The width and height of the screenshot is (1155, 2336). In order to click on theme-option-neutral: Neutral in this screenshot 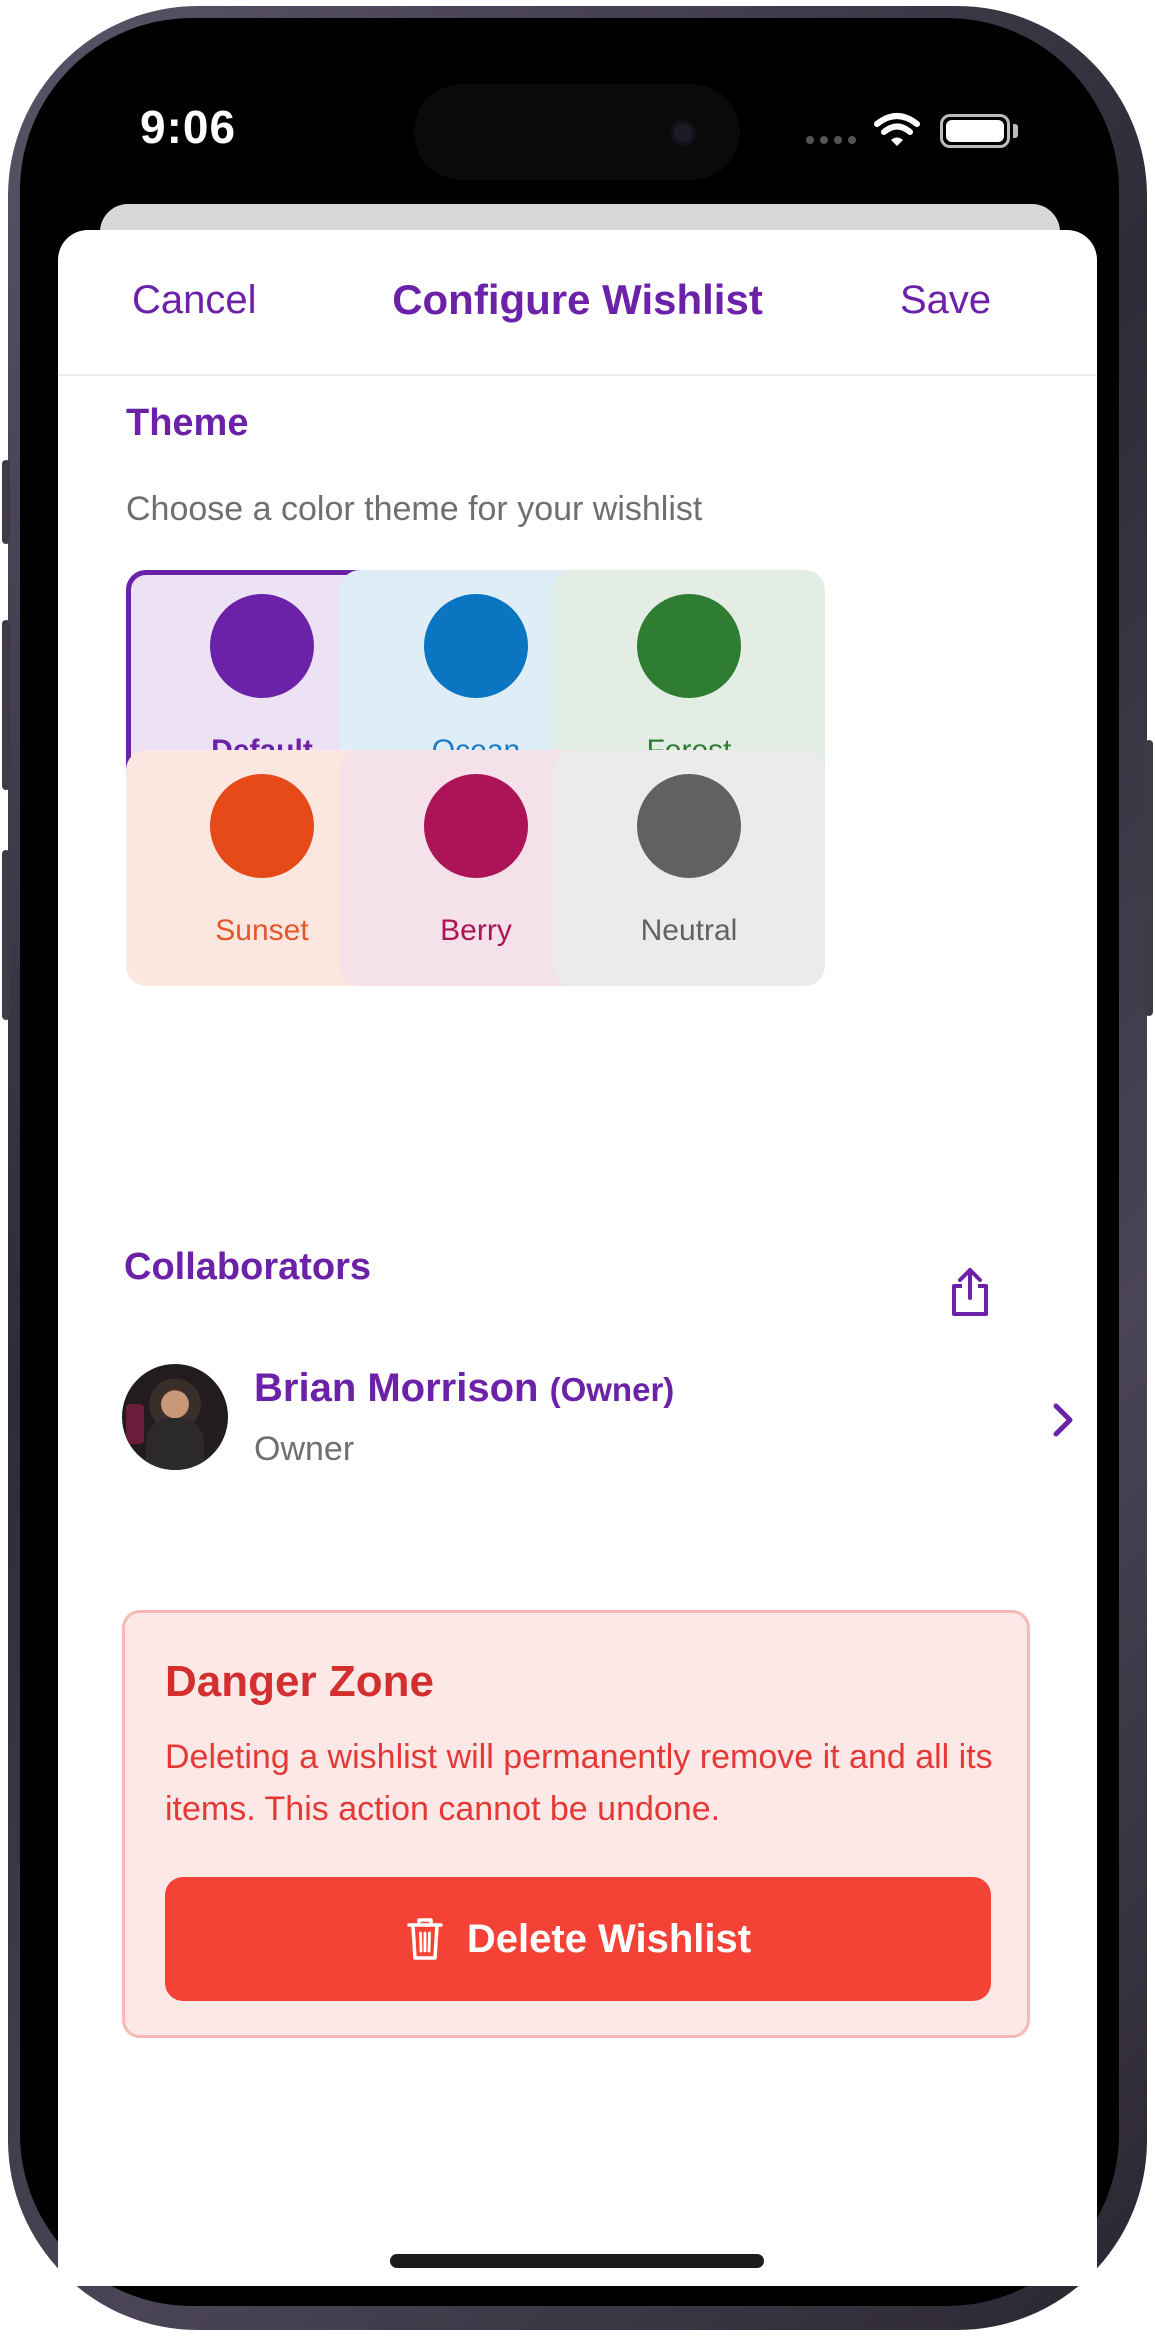, I will do `click(689, 868)`.